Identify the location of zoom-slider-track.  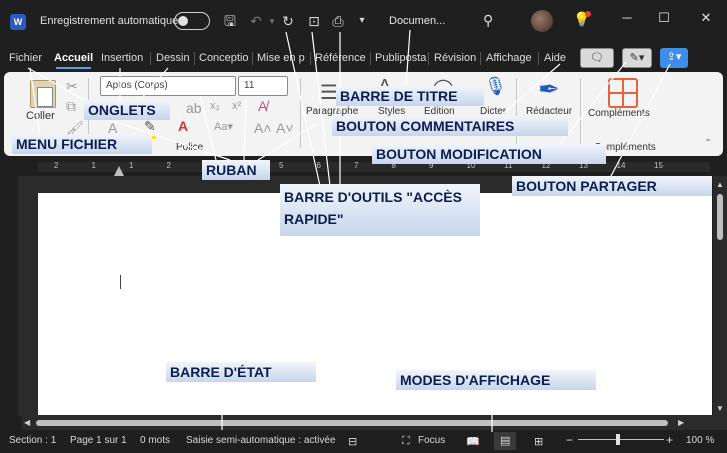
(621, 439).